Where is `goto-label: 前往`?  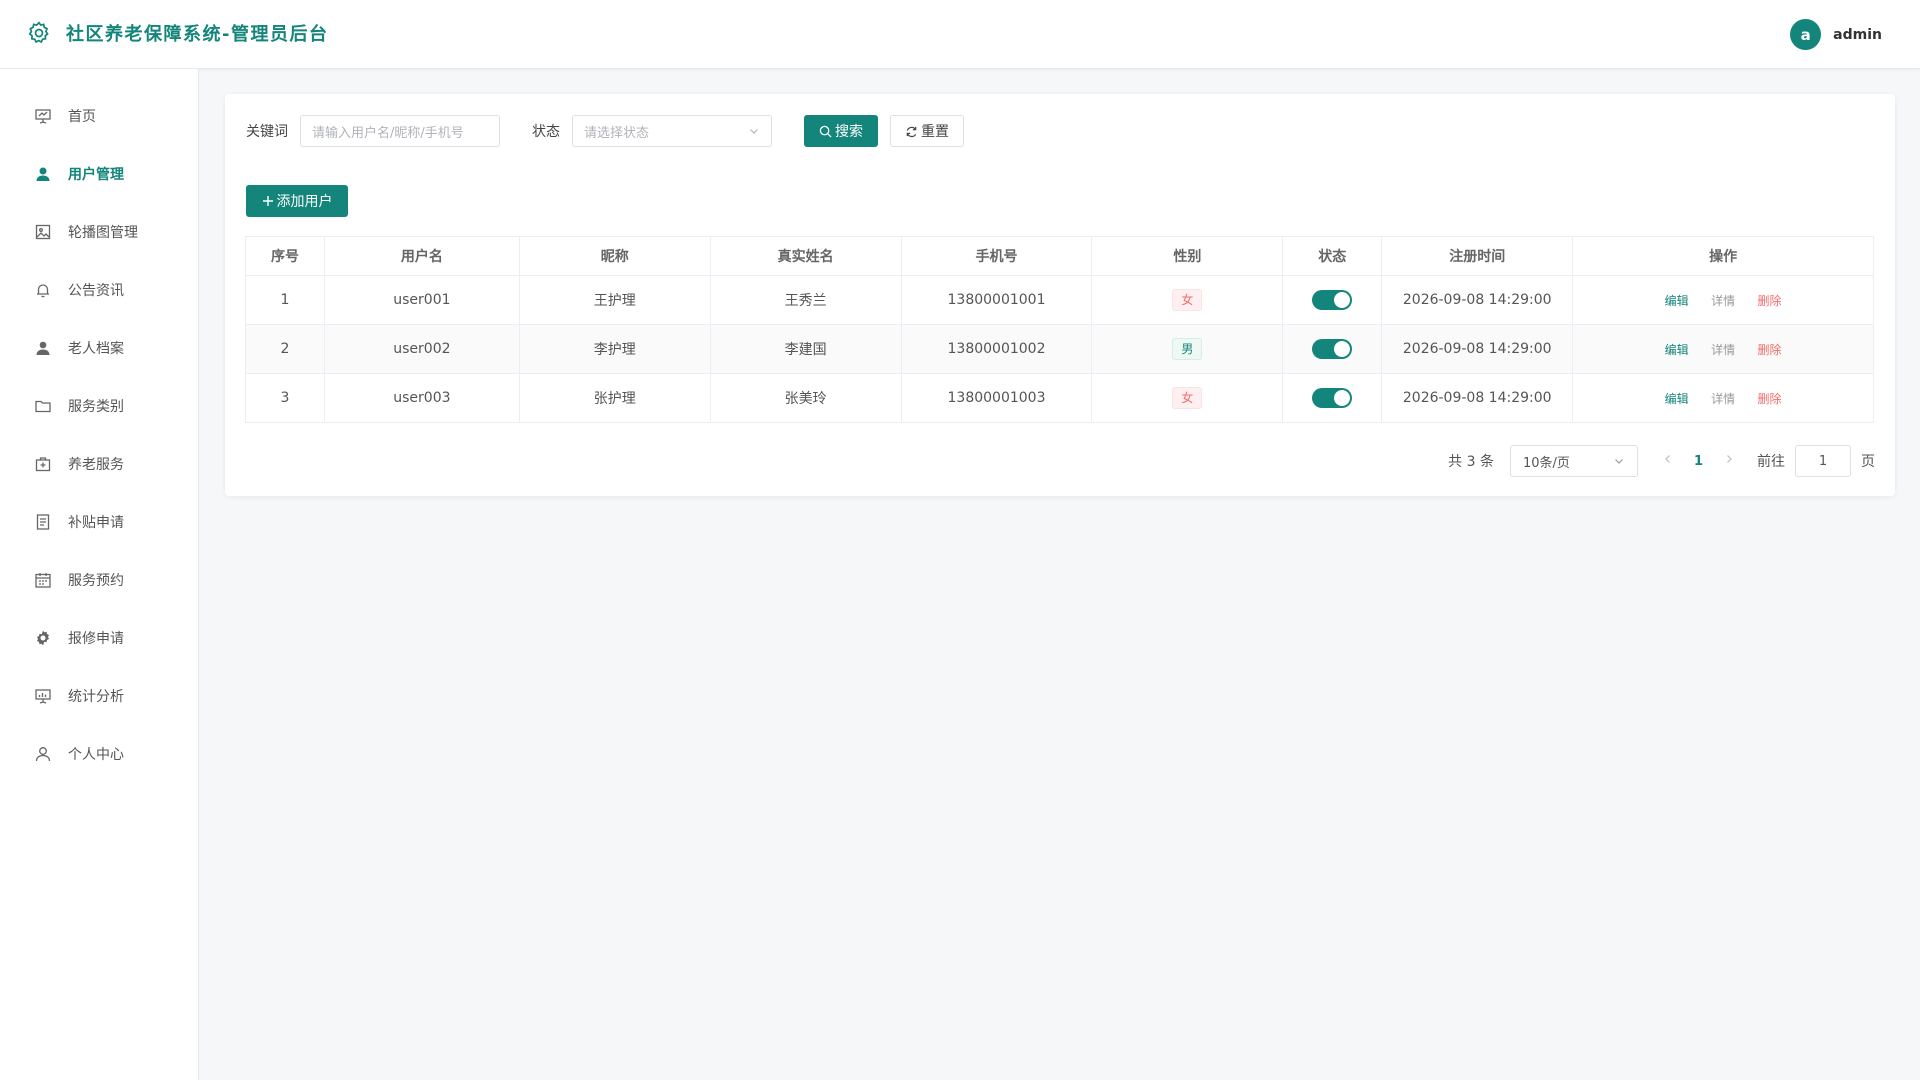 goto-label: 前往 is located at coordinates (1771, 462).